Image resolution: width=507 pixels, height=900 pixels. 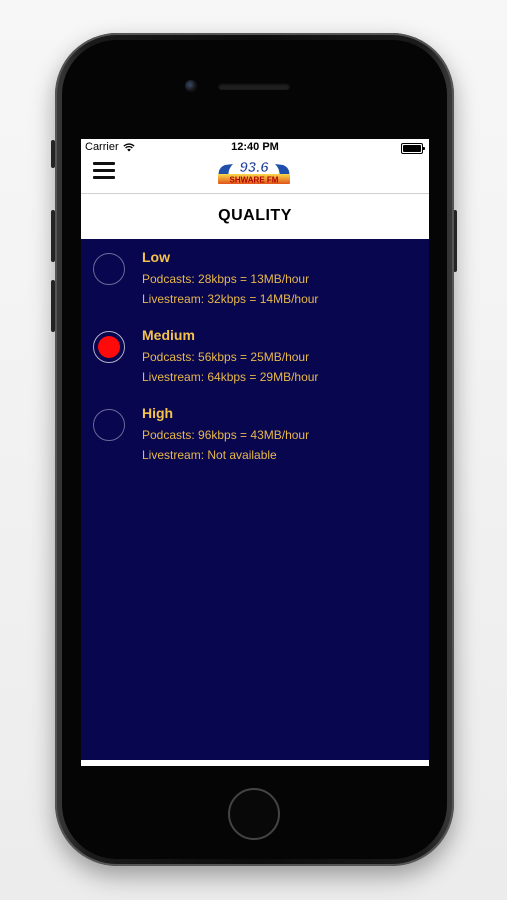 What do you see at coordinates (109, 269) in the screenshot?
I see `radio-low` at bounding box center [109, 269].